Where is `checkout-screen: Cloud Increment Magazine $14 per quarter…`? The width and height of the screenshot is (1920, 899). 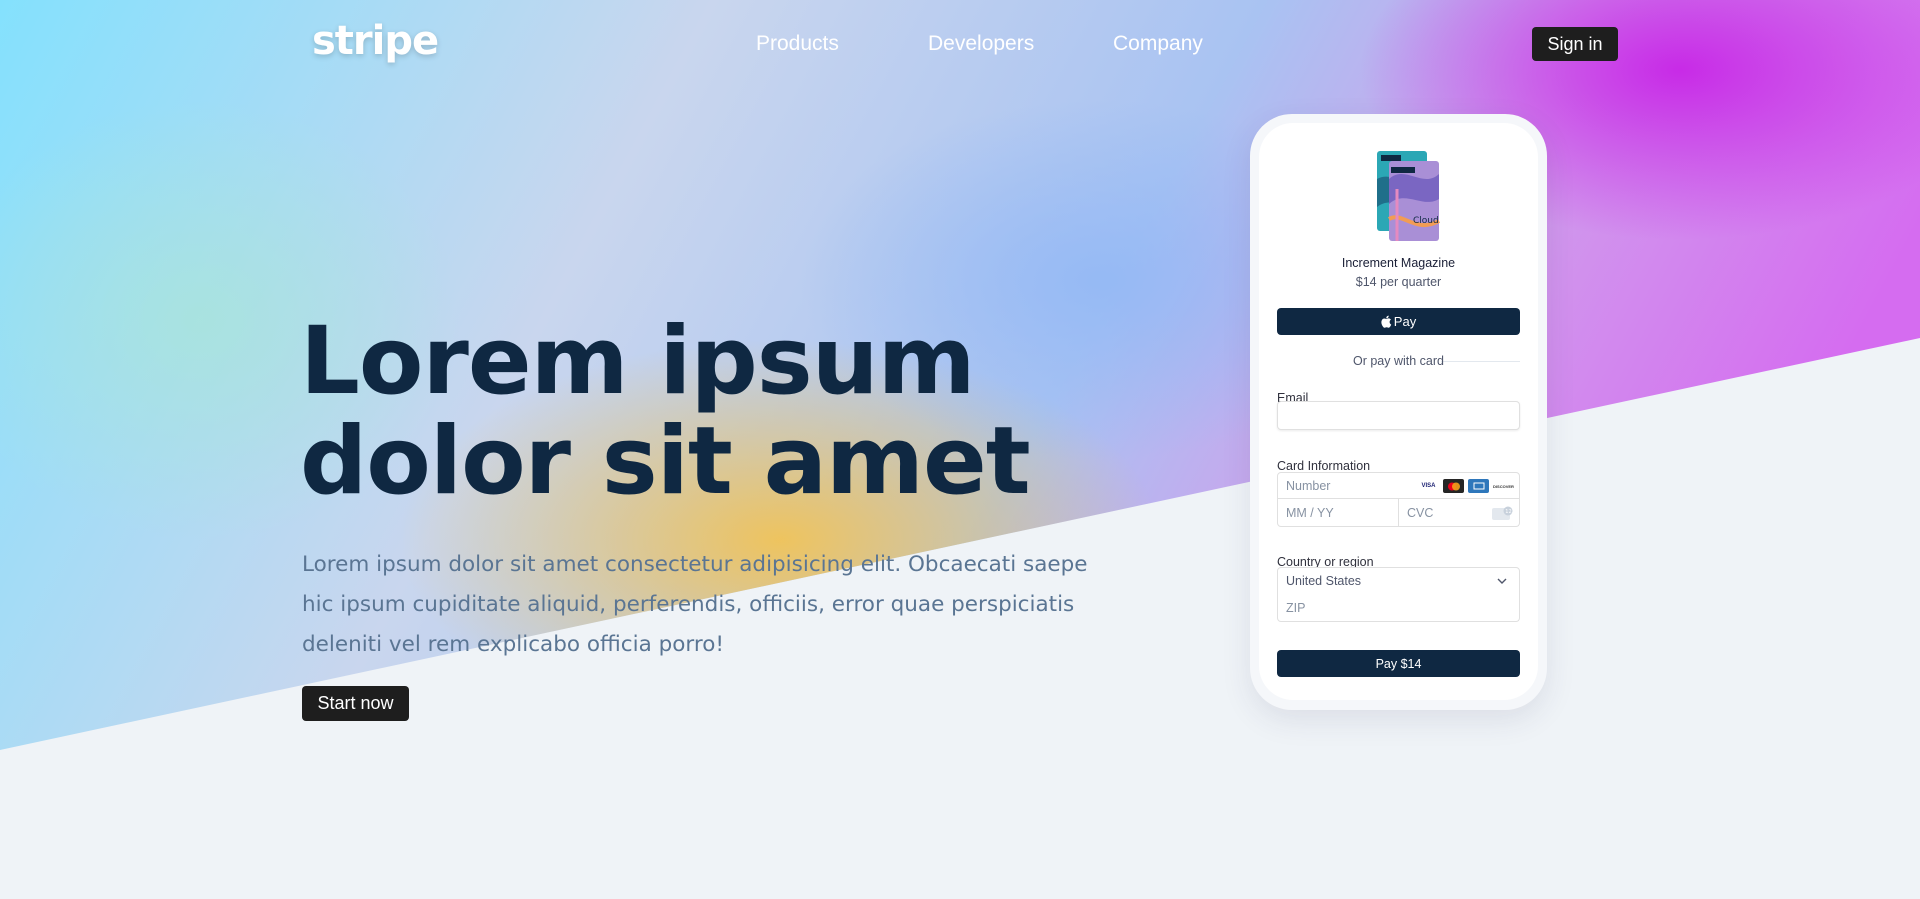
checkout-screen: Cloud Increment Magazine $14 per quarter… is located at coordinates (1398, 411).